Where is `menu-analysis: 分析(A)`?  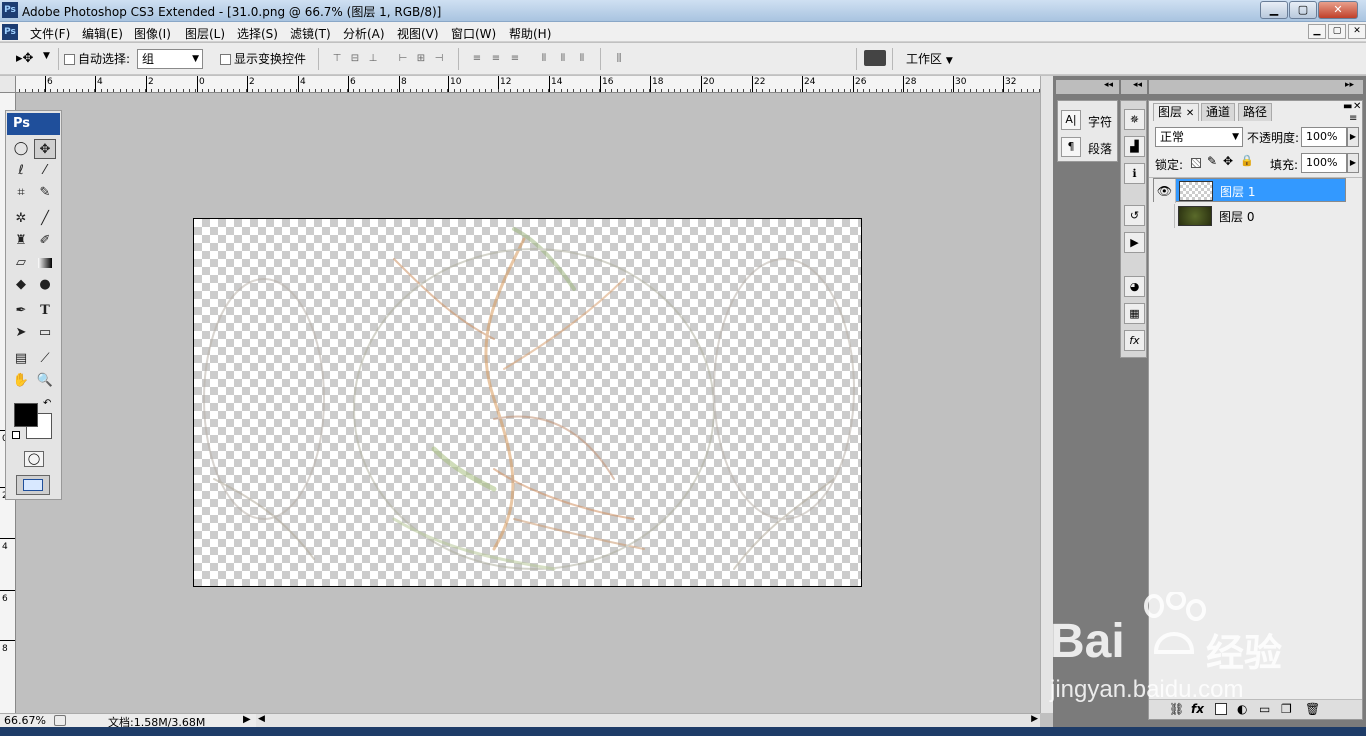
menu-analysis: 分析(A) is located at coordinates (364, 33).